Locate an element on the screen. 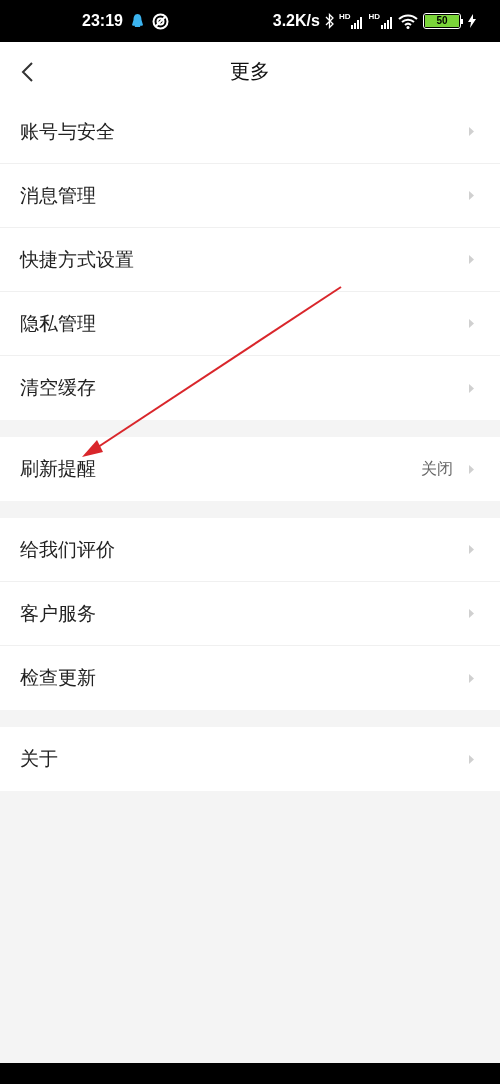  row-label: 账号与安全 is located at coordinates (67, 131).